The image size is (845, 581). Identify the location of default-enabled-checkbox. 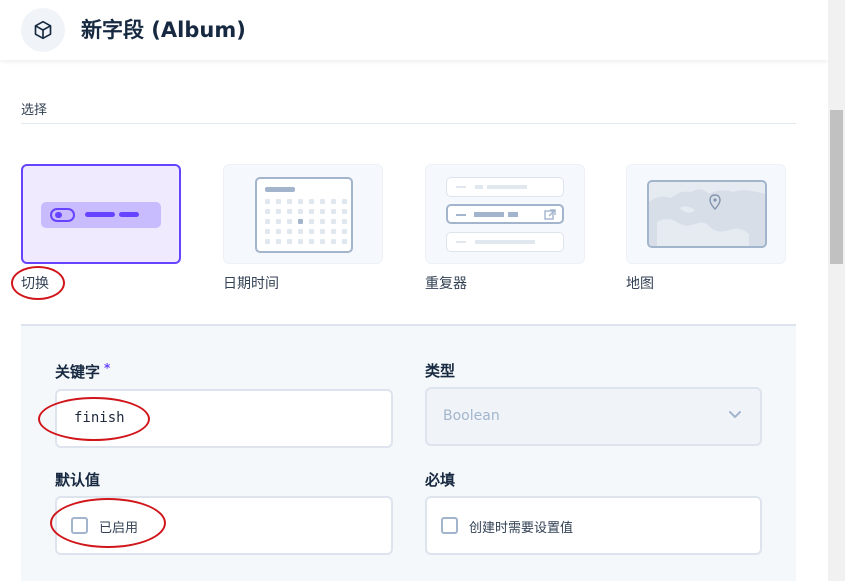
(79, 525).